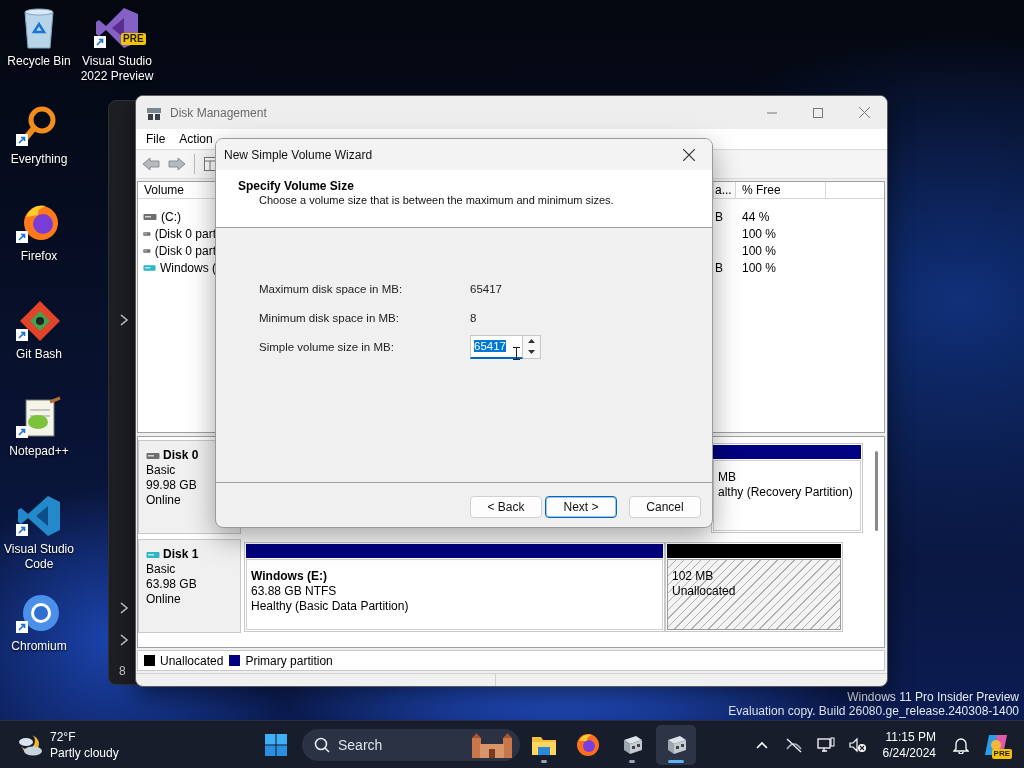 This screenshot has width=1024, height=768. What do you see at coordinates (665, 507) in the screenshot?
I see `dialog-button: Cancel` at bounding box center [665, 507].